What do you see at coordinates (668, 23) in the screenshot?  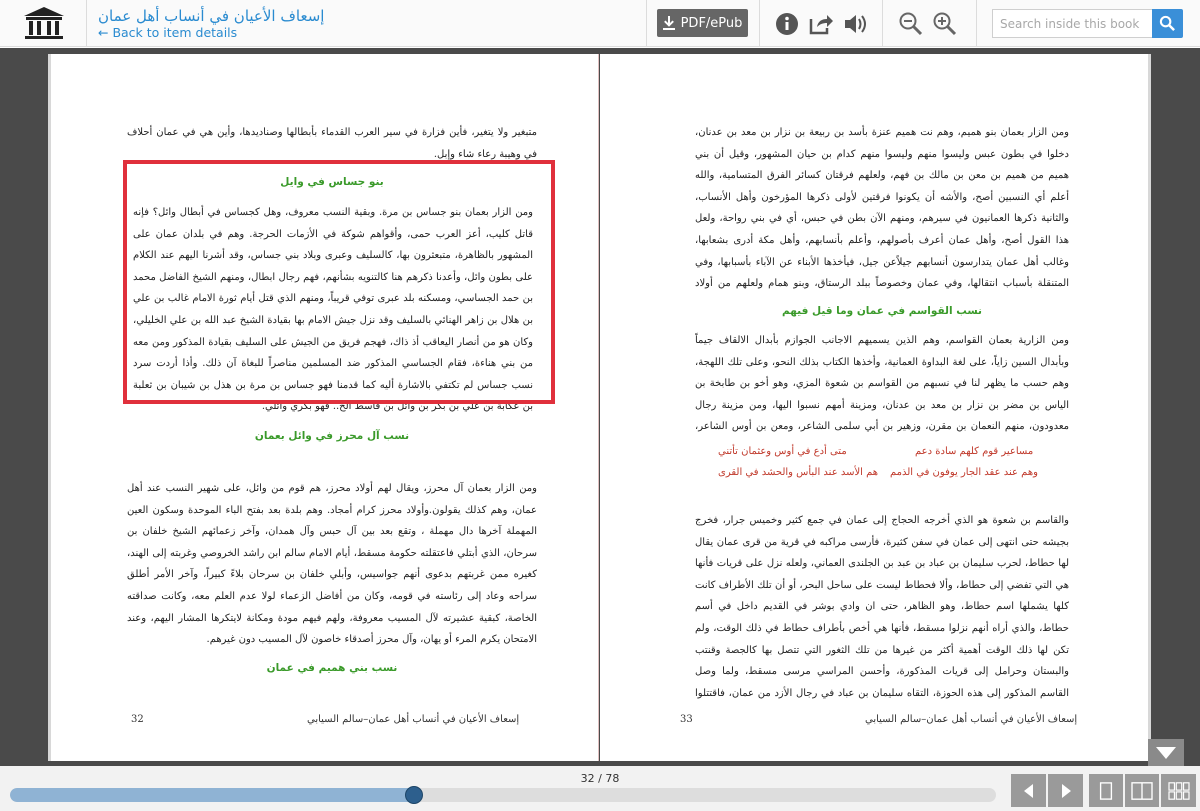 I see `download-icon` at bounding box center [668, 23].